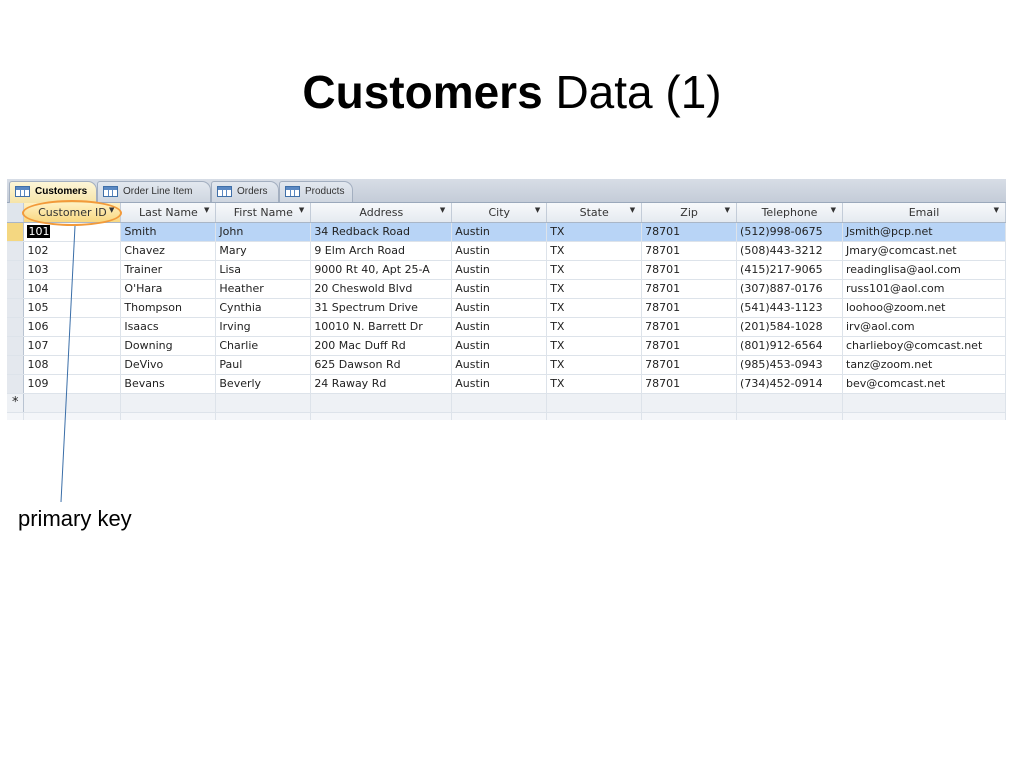 This screenshot has width=1024, height=768. I want to click on cell-last-name: Isaacs, so click(168, 327).